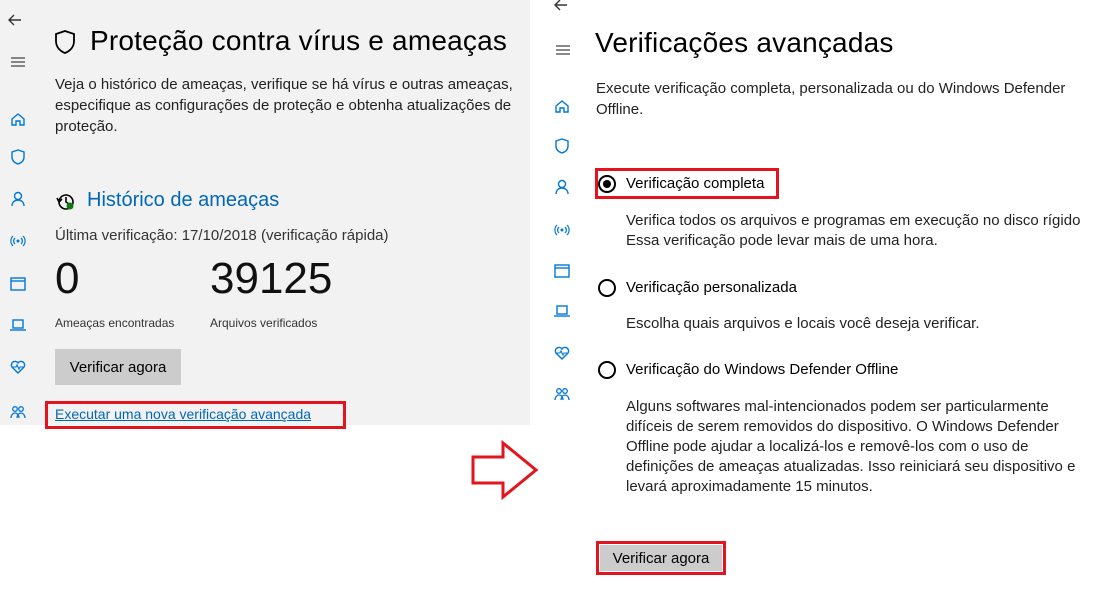 This screenshot has width=1110, height=592. Describe the element at coordinates (118, 367) in the screenshot. I see `quick-scan-button: Verificar agora` at that location.